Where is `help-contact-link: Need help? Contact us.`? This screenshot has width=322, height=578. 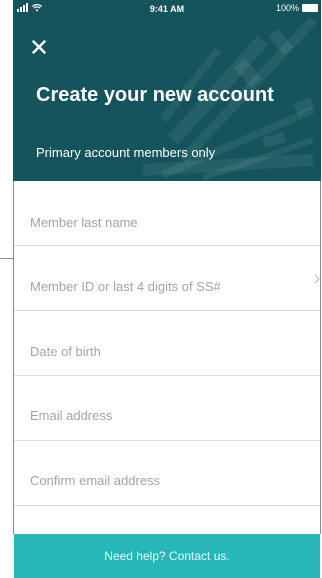 help-contact-link: Need help? Contact us. is located at coordinates (166, 556).